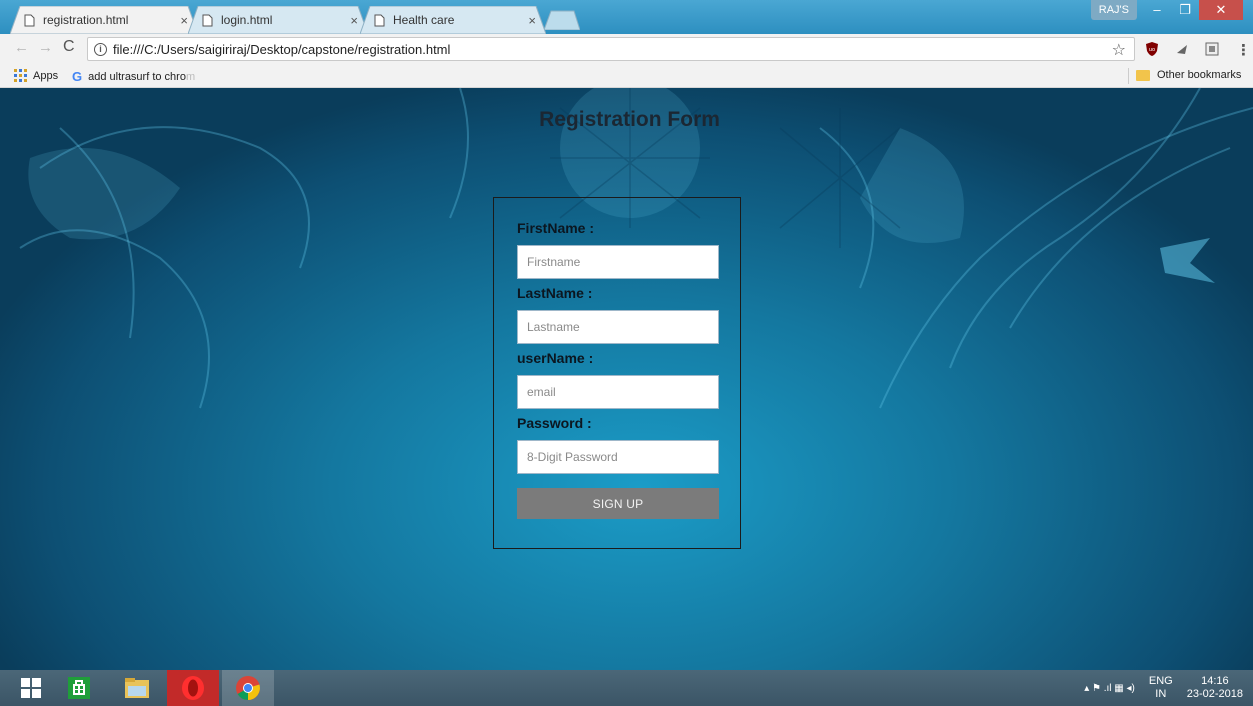 This screenshot has width=1253, height=706. Describe the element at coordinates (1161, 694) in the screenshot. I see `region-code: IN` at that location.